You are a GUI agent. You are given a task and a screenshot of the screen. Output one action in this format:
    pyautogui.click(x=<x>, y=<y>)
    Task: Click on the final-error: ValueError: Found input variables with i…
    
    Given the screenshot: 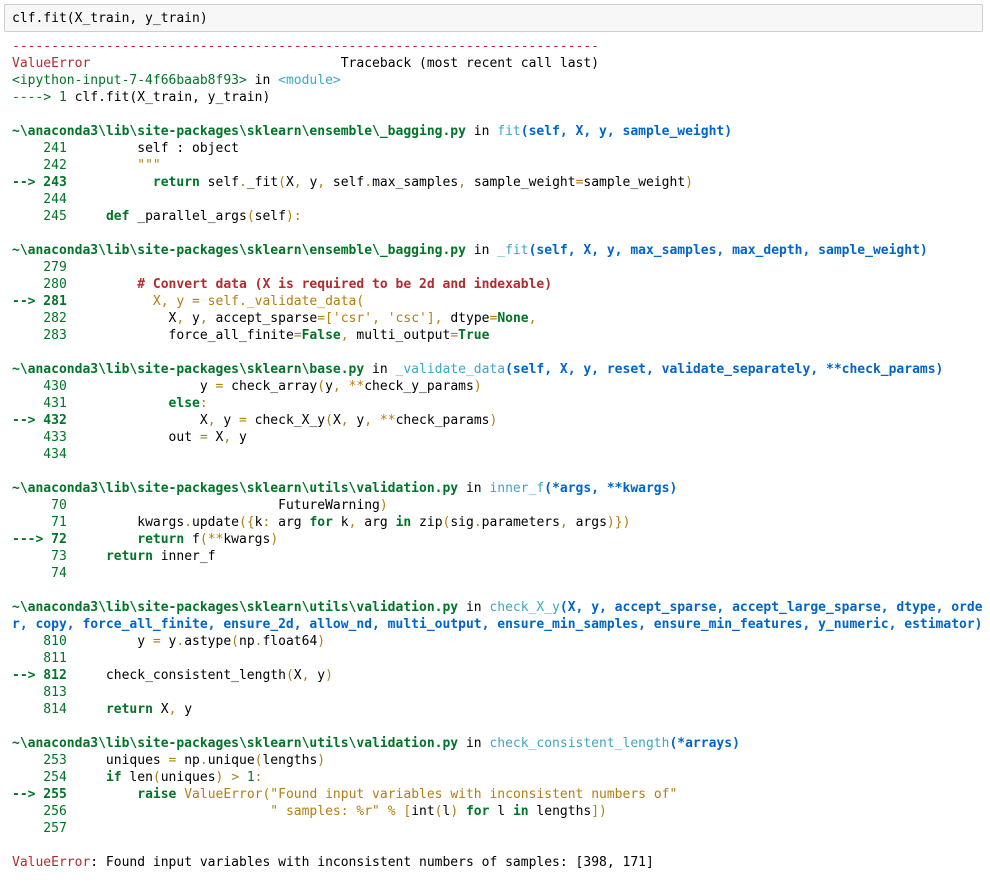 What is the action you would take?
    pyautogui.click(x=333, y=862)
    